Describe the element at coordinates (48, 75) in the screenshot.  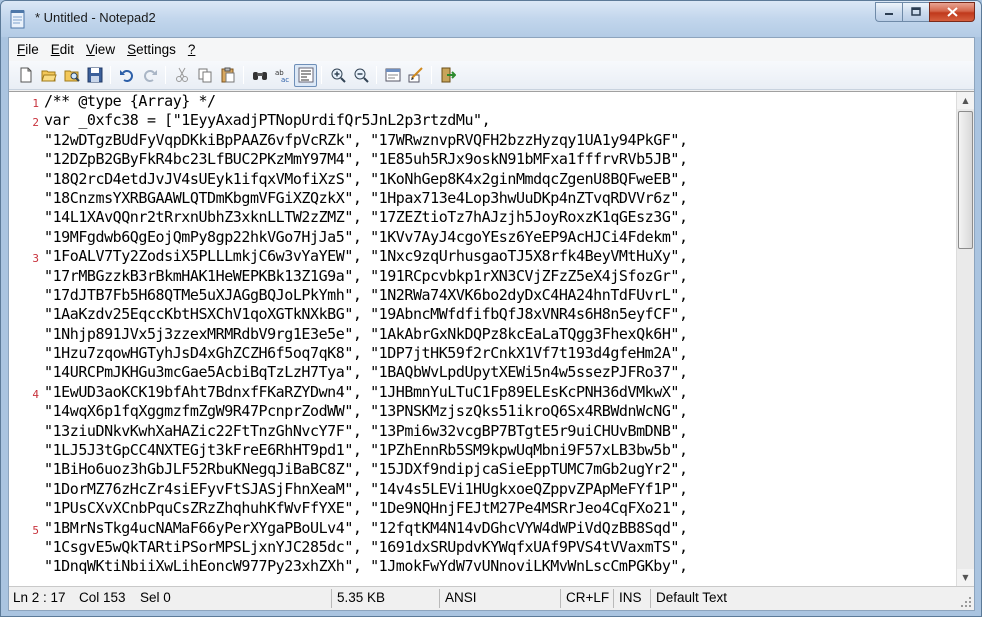
I see `open-button` at that location.